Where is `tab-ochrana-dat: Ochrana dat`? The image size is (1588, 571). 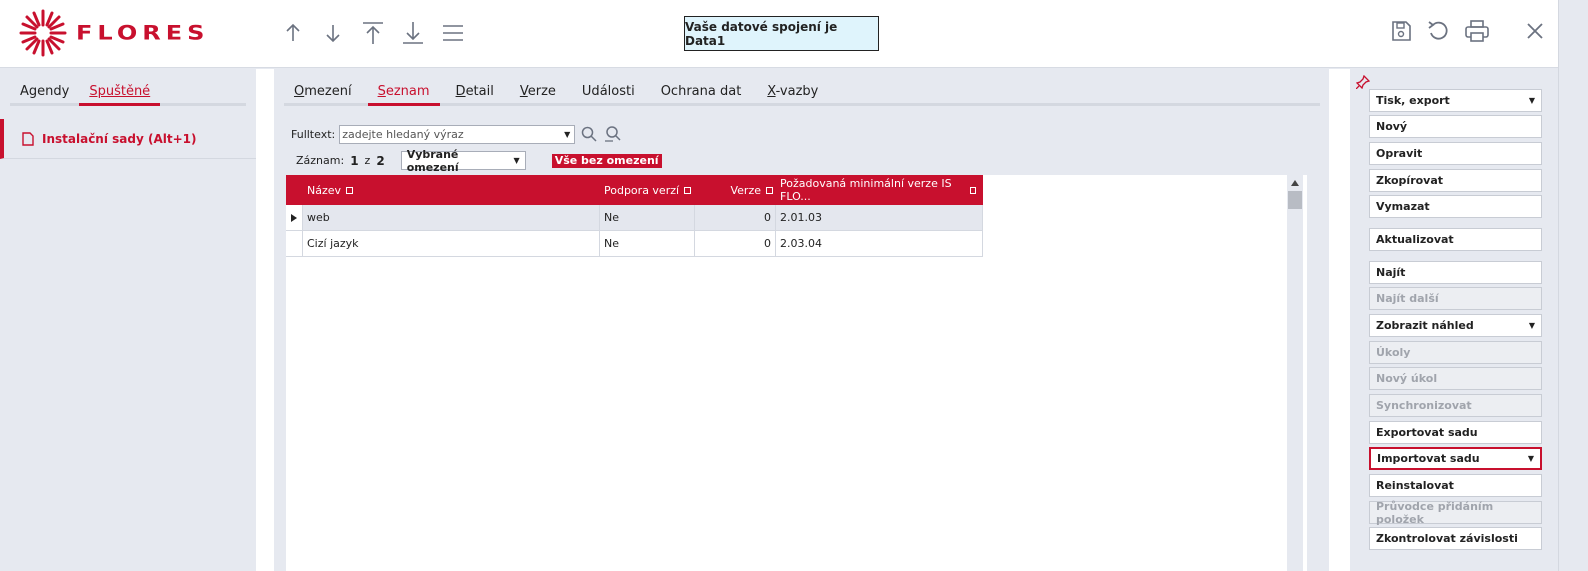 tab-ochrana-dat: Ochrana dat is located at coordinates (701, 94).